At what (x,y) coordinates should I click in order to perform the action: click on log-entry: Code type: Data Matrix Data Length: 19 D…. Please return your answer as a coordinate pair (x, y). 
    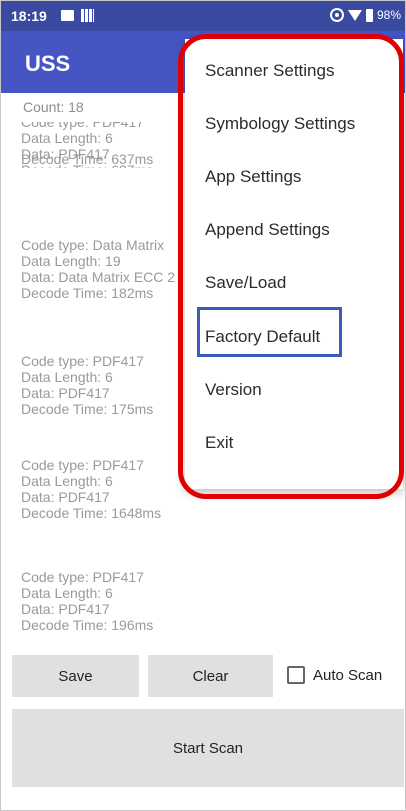
    Looking at the image, I should click on (98, 269).